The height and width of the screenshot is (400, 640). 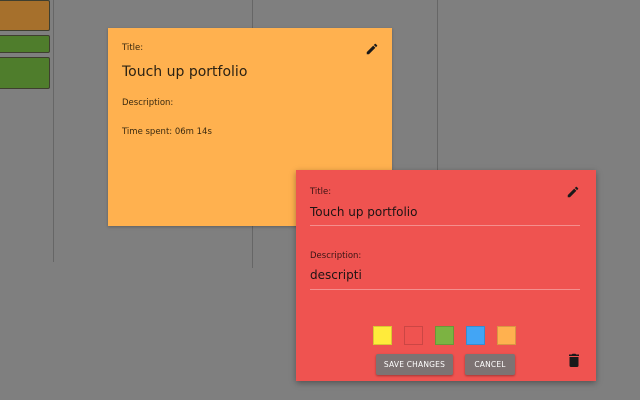 What do you see at coordinates (445, 225) in the screenshot?
I see `title-underline` at bounding box center [445, 225].